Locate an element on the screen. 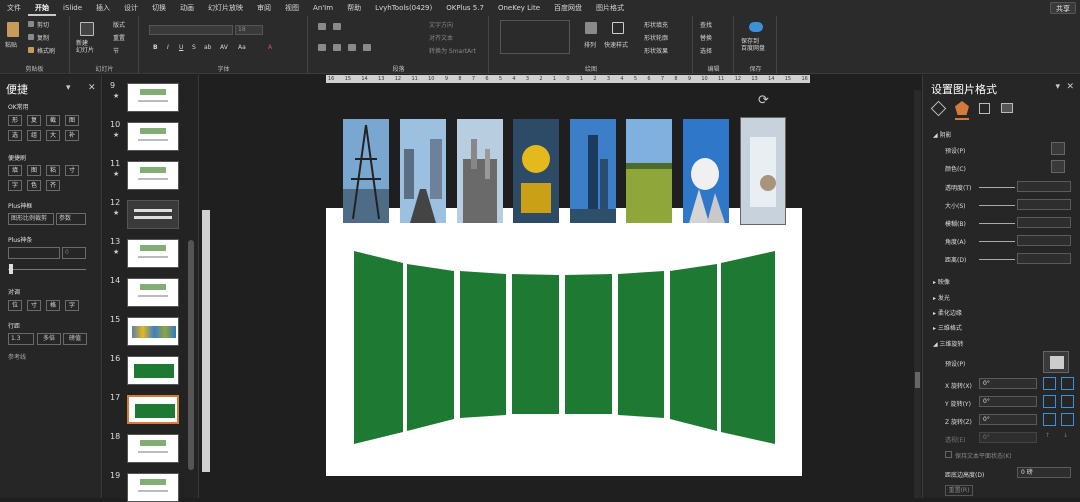  rotation-preset-button is located at coordinates (1056, 362).